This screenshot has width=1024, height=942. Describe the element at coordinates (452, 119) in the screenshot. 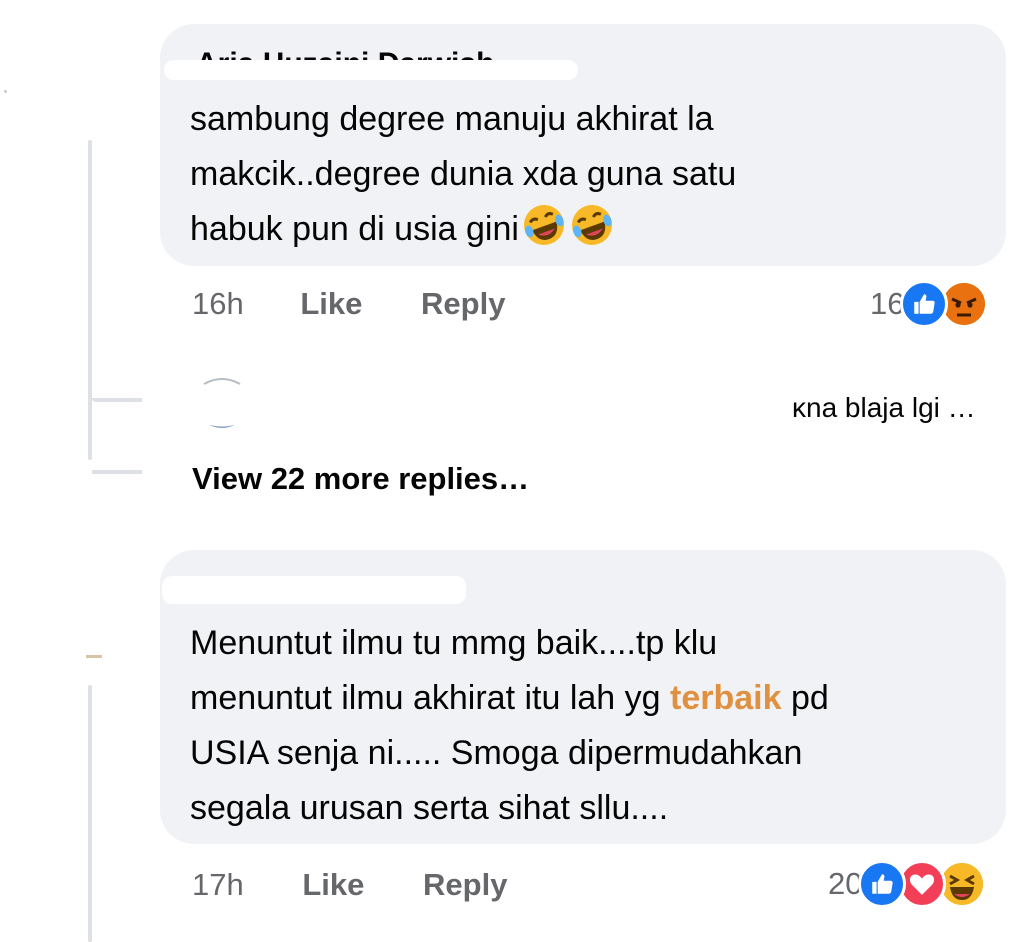

I see `comment-line-1: sambung degree manuju akhirat la` at that location.